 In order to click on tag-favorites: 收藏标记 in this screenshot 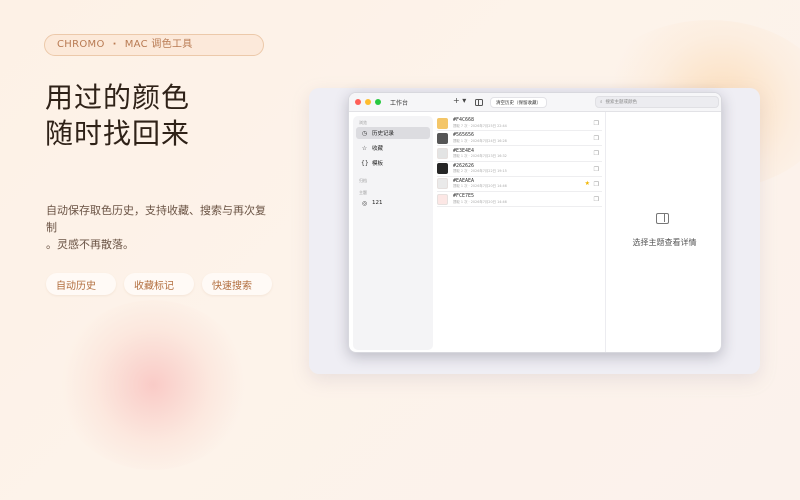, I will do `click(159, 284)`.